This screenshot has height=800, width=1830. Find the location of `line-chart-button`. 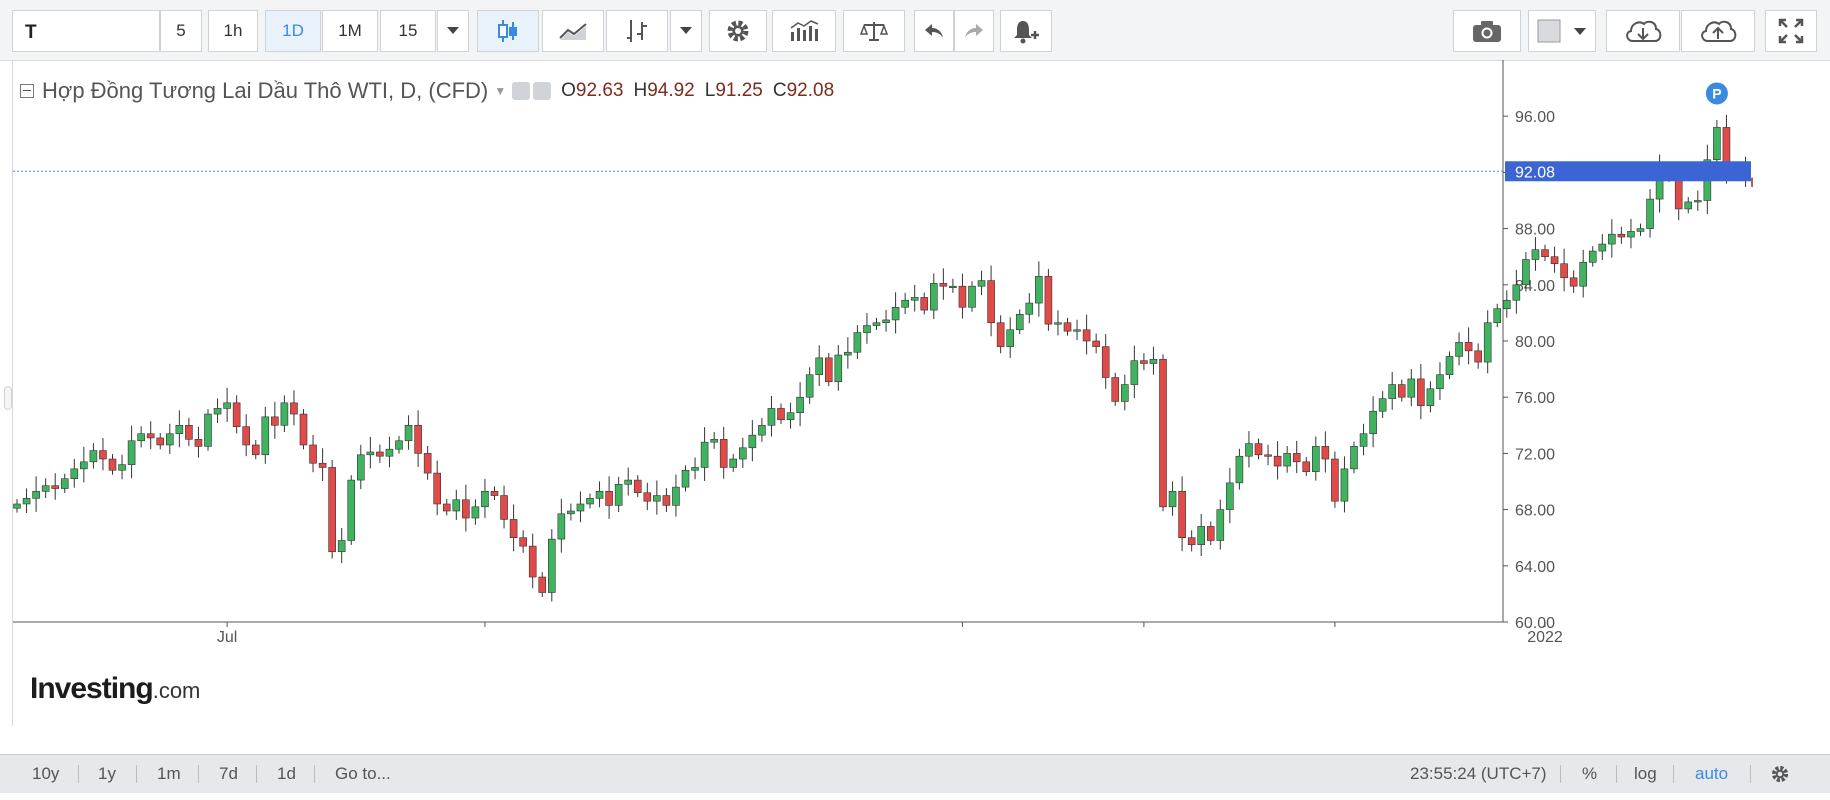

line-chart-button is located at coordinates (573, 31).